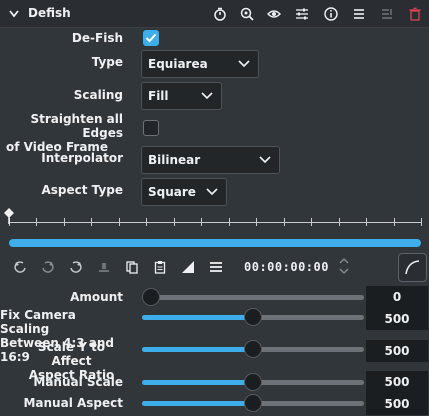 The image size is (429, 416). I want to click on aspect-type-label: Aspect Type, so click(82, 190).